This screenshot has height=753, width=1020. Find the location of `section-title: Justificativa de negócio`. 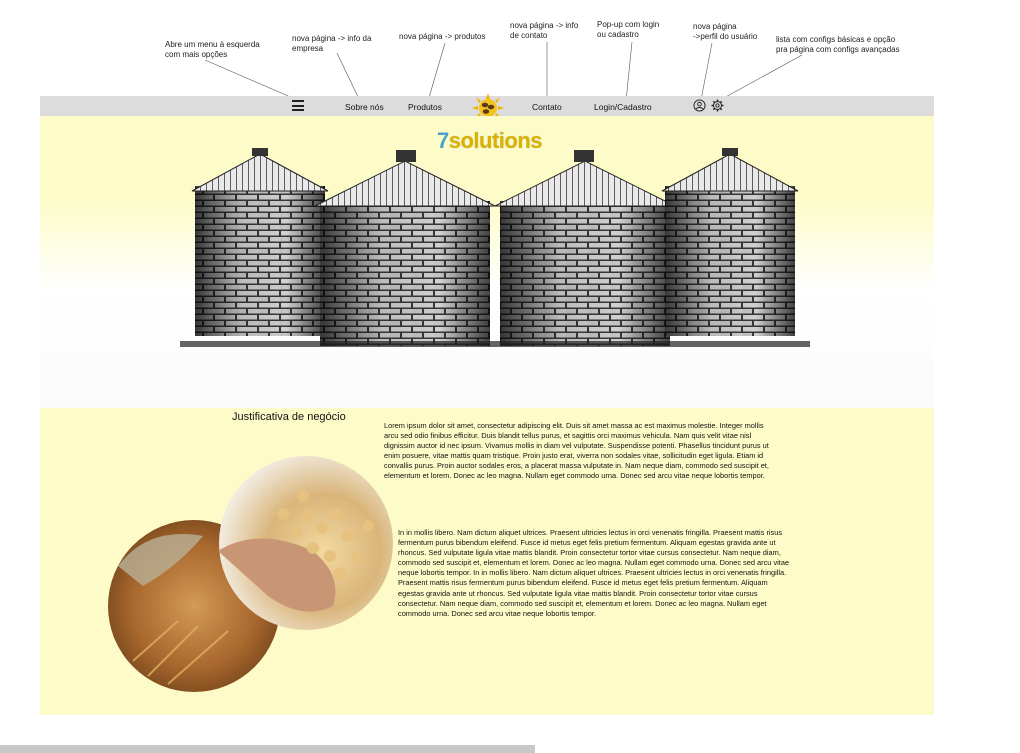

section-title: Justificativa de negócio is located at coordinates (289, 417).